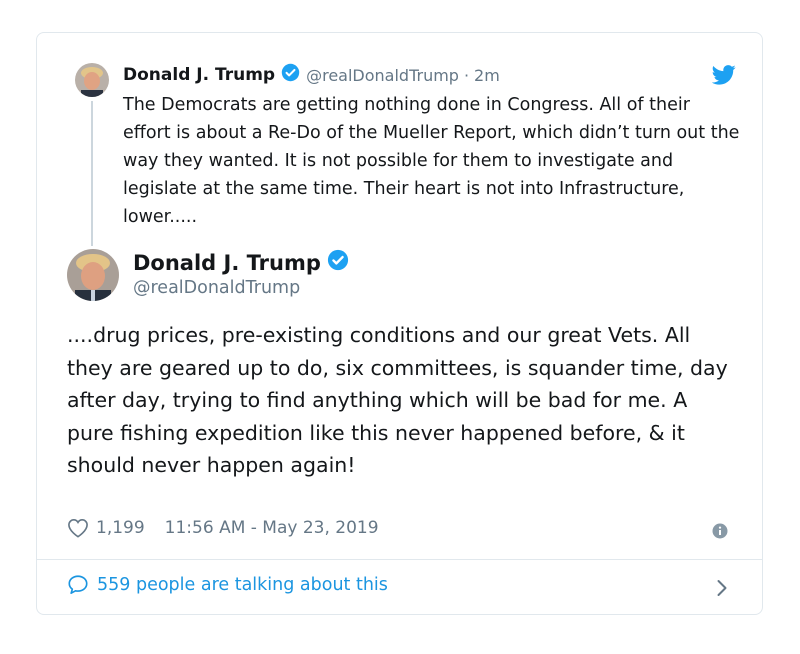 Image resolution: width=800 pixels, height=654 pixels. I want to click on parent-author-handle: @realDonaldTrump, so click(382, 75).